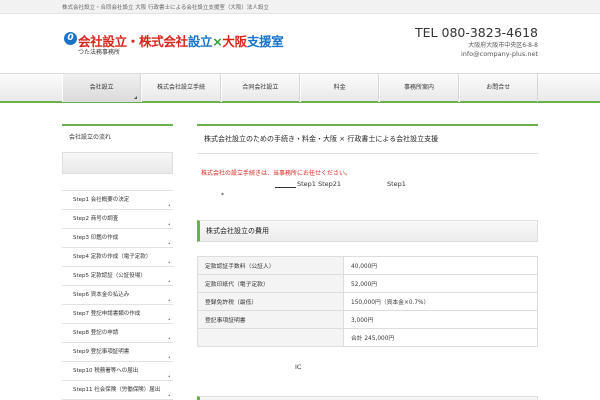  Describe the element at coordinates (165, 8) in the screenshot. I see `top-info-text: 株式会社設立・合同会社設立 大阪 行政書士による会社設立支援室（大阪）法人設立` at that location.